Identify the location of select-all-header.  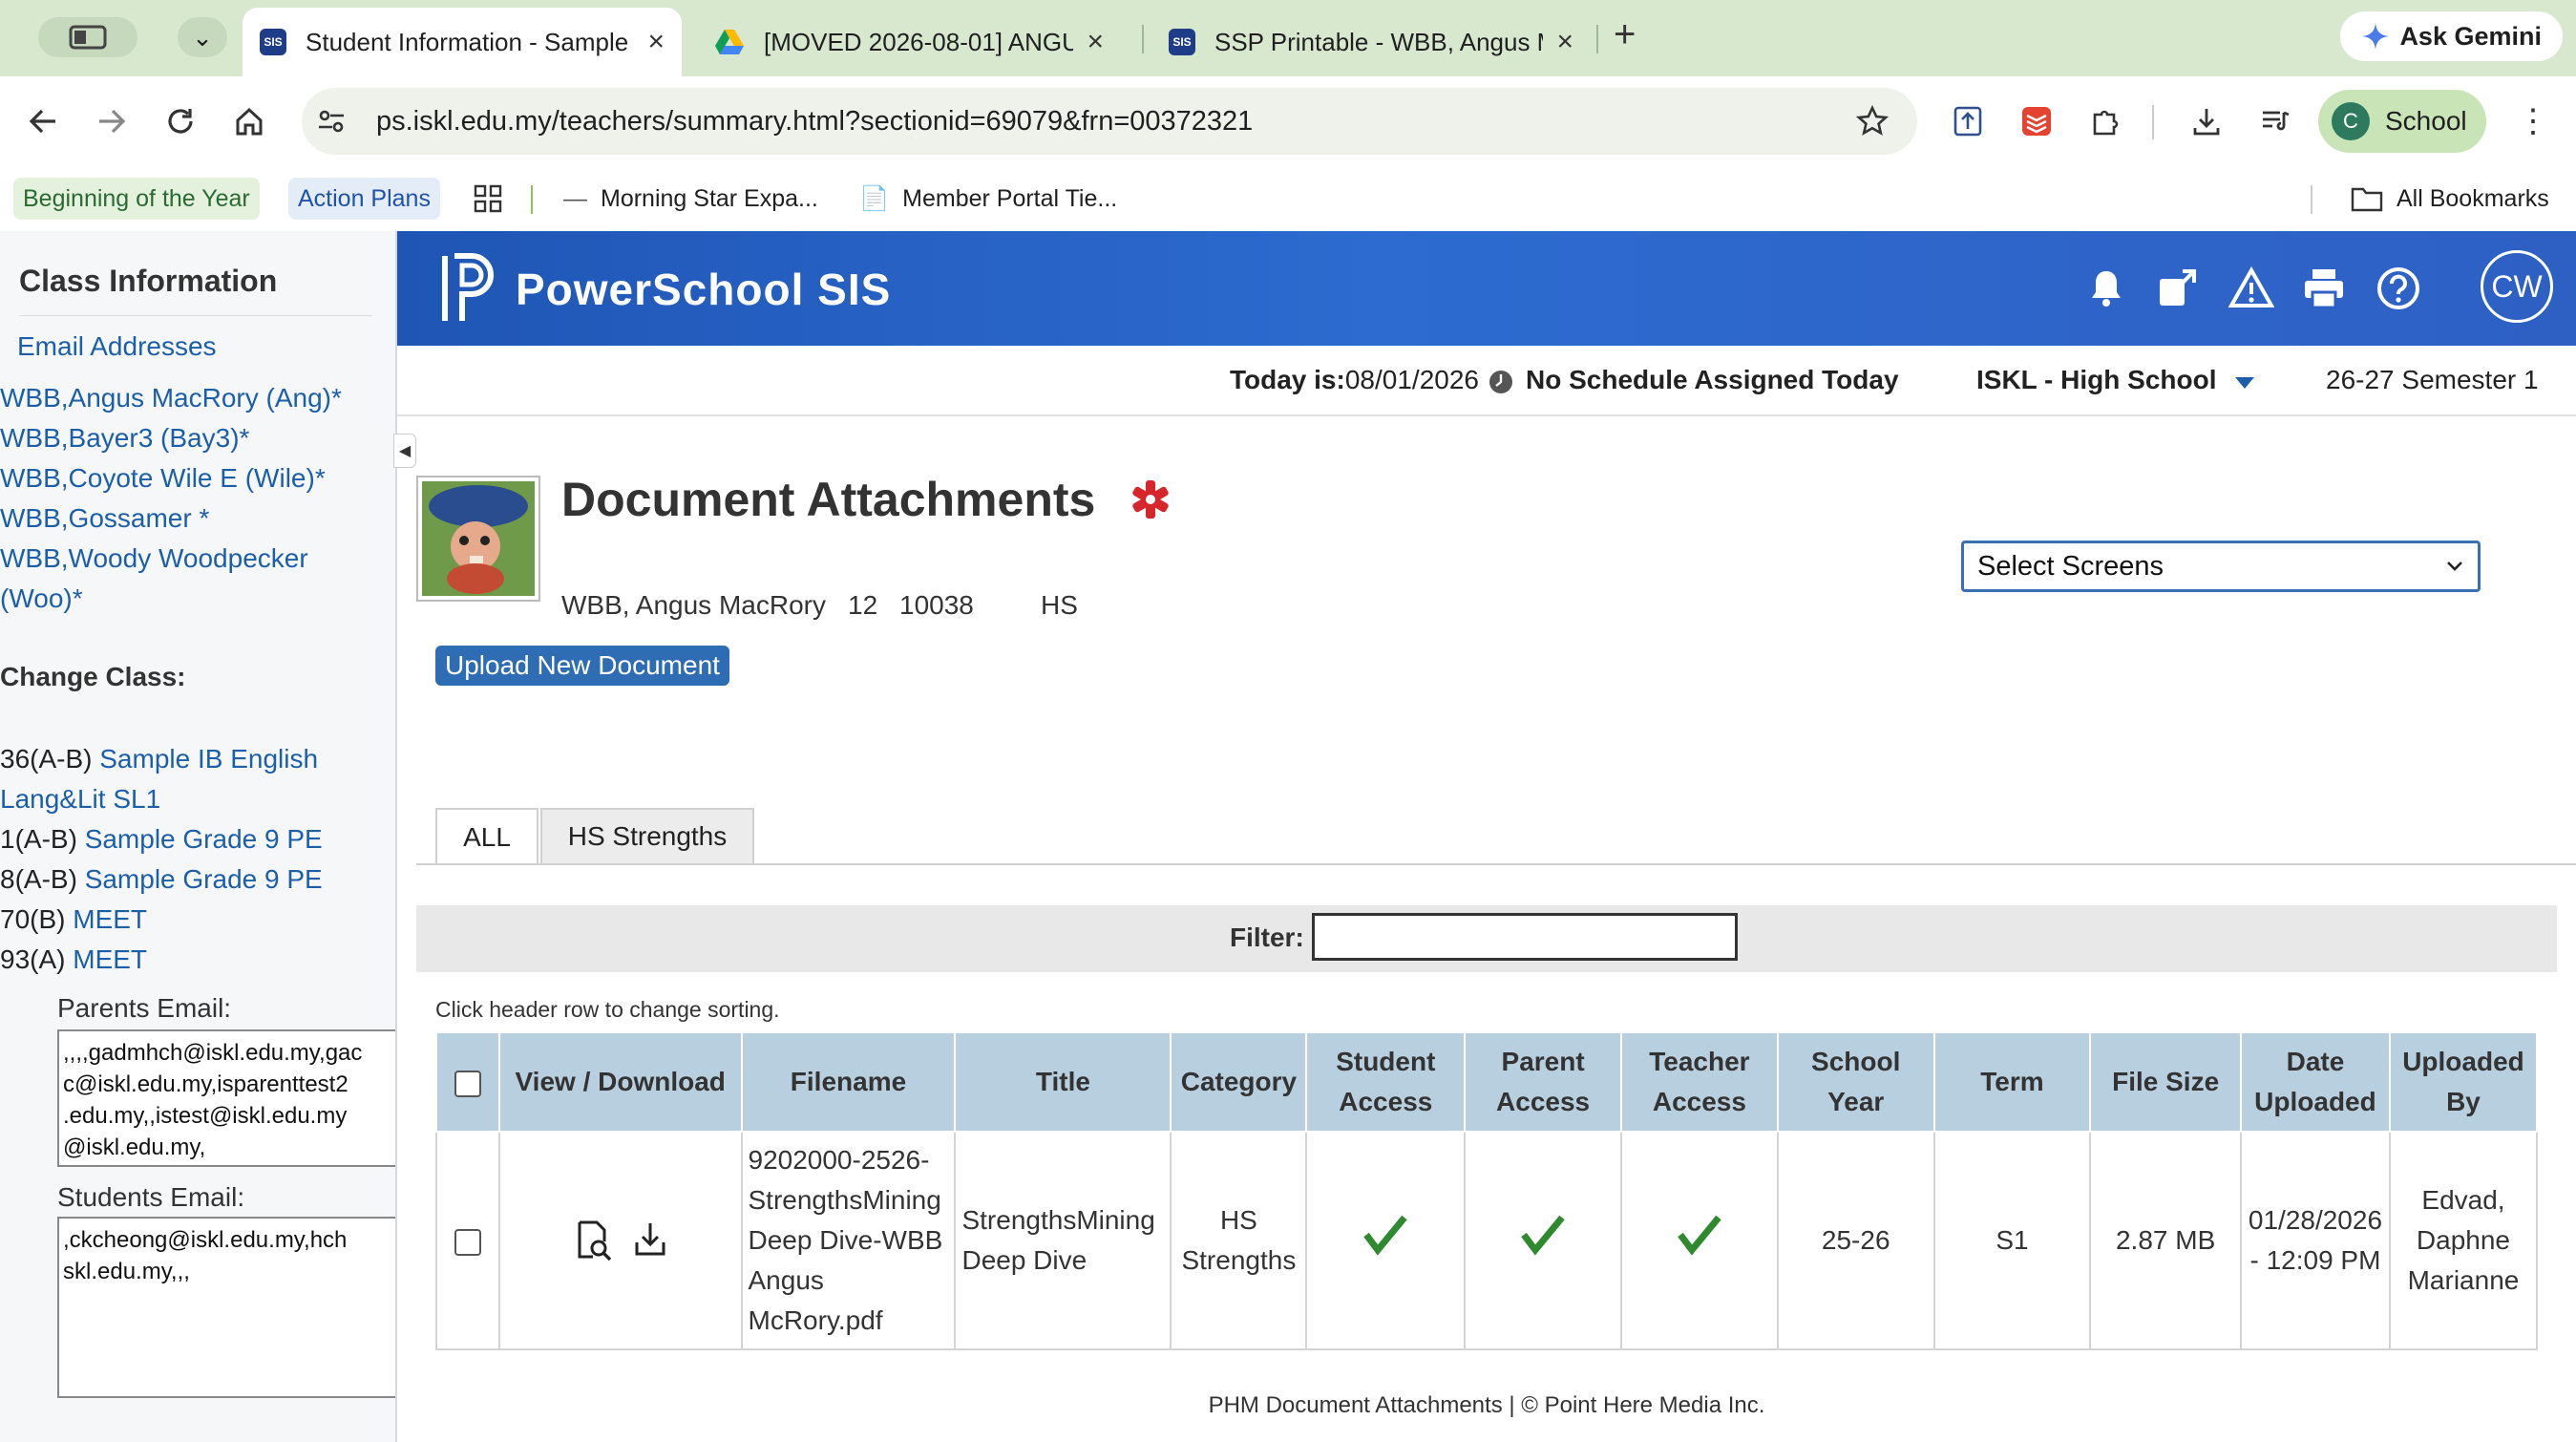
(467, 1082).